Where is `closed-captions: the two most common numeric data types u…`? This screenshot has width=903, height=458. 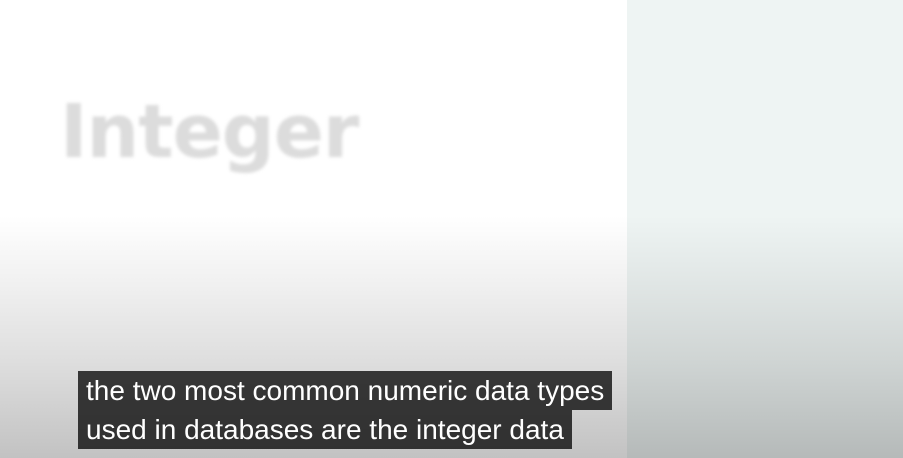
closed-captions: the two most common numeric data types u… is located at coordinates (345, 410).